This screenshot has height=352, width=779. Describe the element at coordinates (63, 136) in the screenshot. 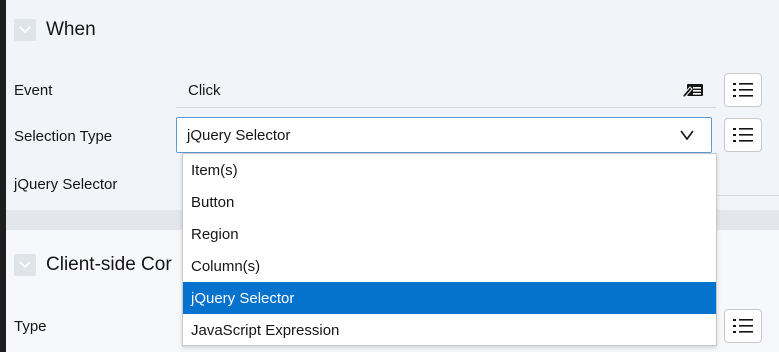

I see `selection-type-label: Selection Type` at that location.